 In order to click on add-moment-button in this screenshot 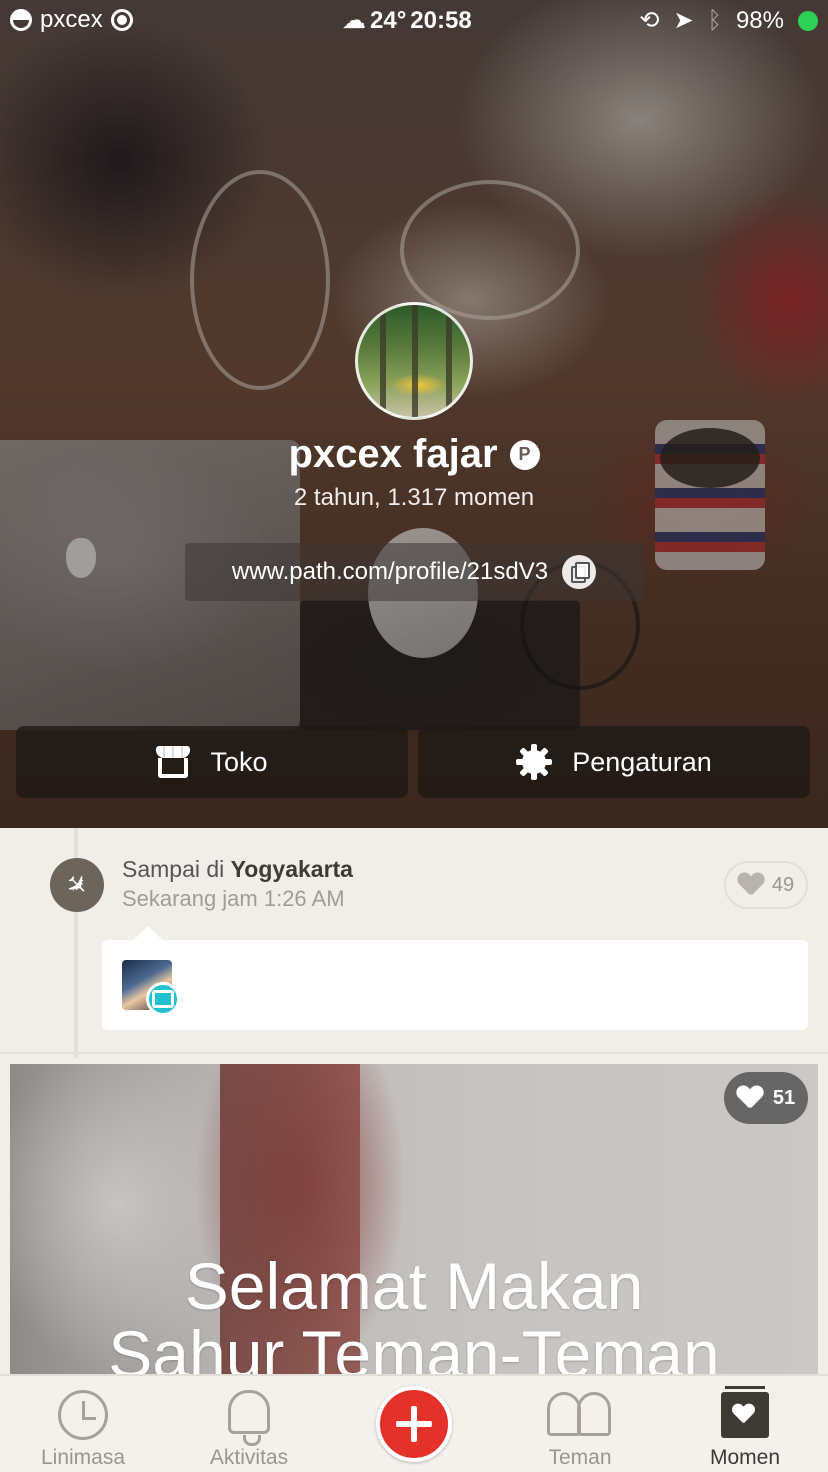, I will do `click(414, 1424)`.